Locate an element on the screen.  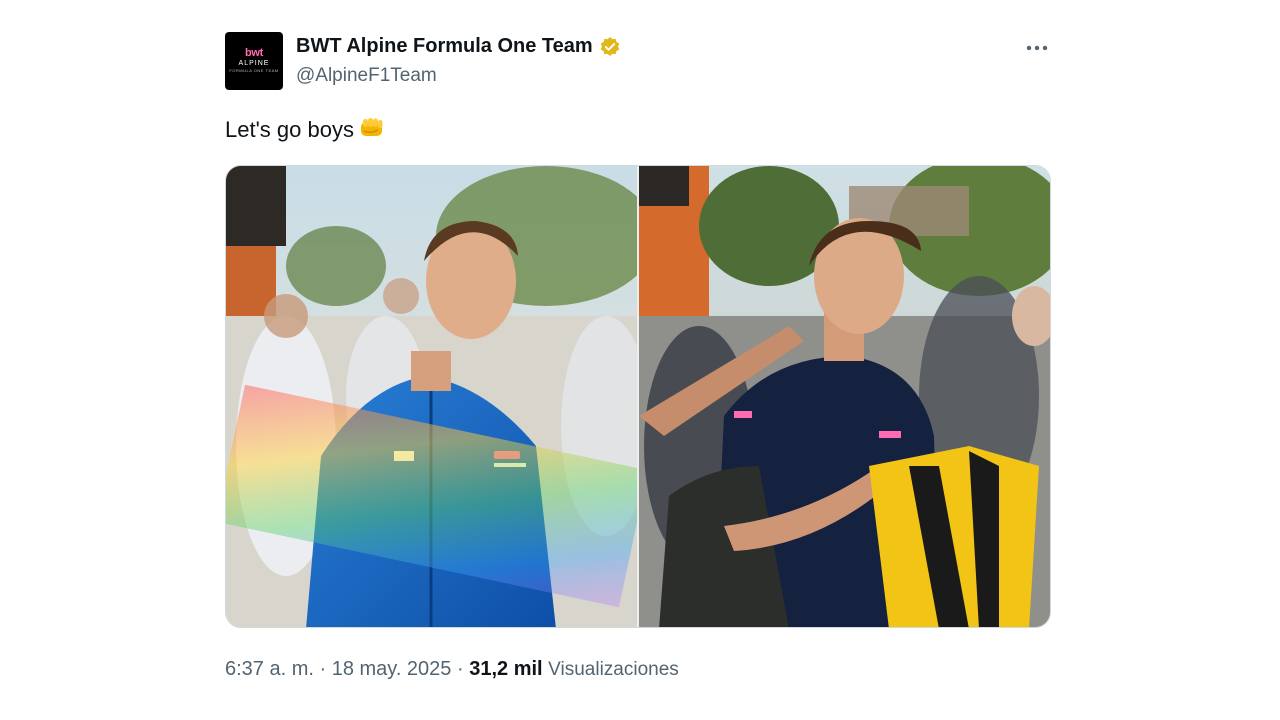
author-handle: @AlpineF1Team is located at coordinates (366, 76).